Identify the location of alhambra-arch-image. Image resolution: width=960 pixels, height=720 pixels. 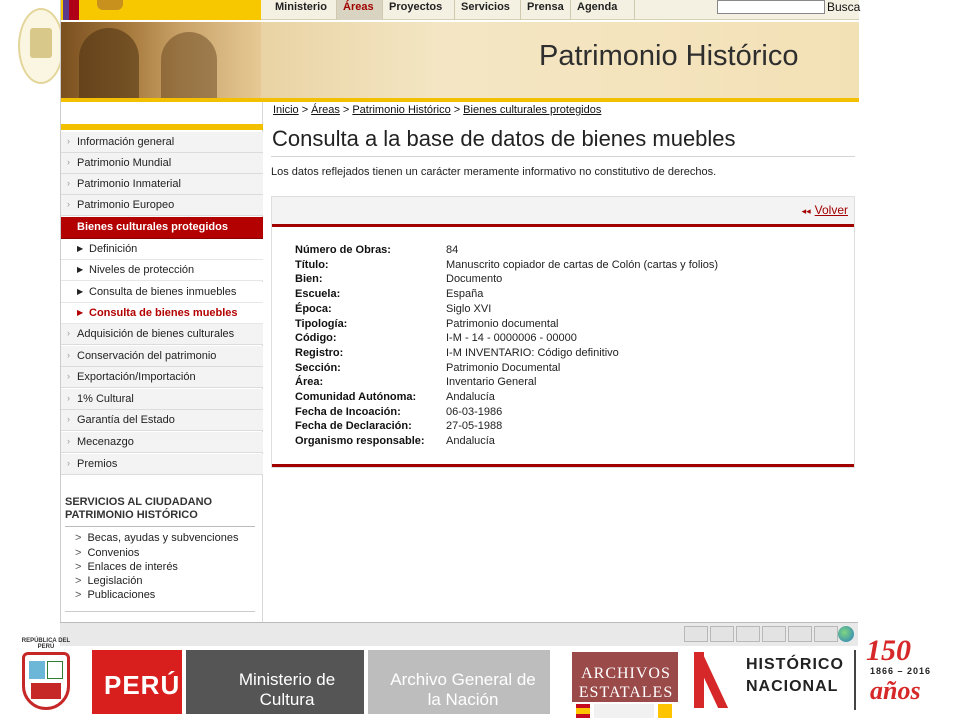
(161, 60).